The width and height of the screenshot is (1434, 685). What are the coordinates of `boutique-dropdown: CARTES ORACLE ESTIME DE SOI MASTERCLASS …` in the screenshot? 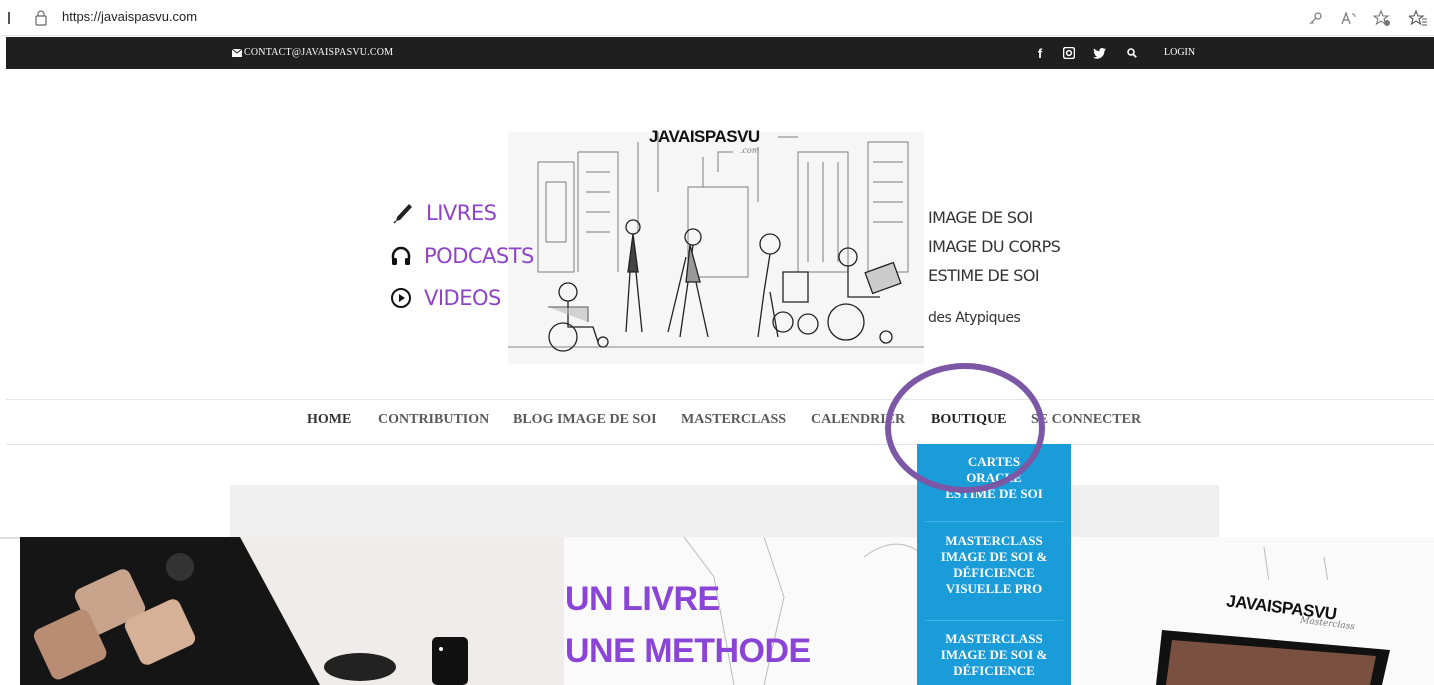 It's located at (994, 564).